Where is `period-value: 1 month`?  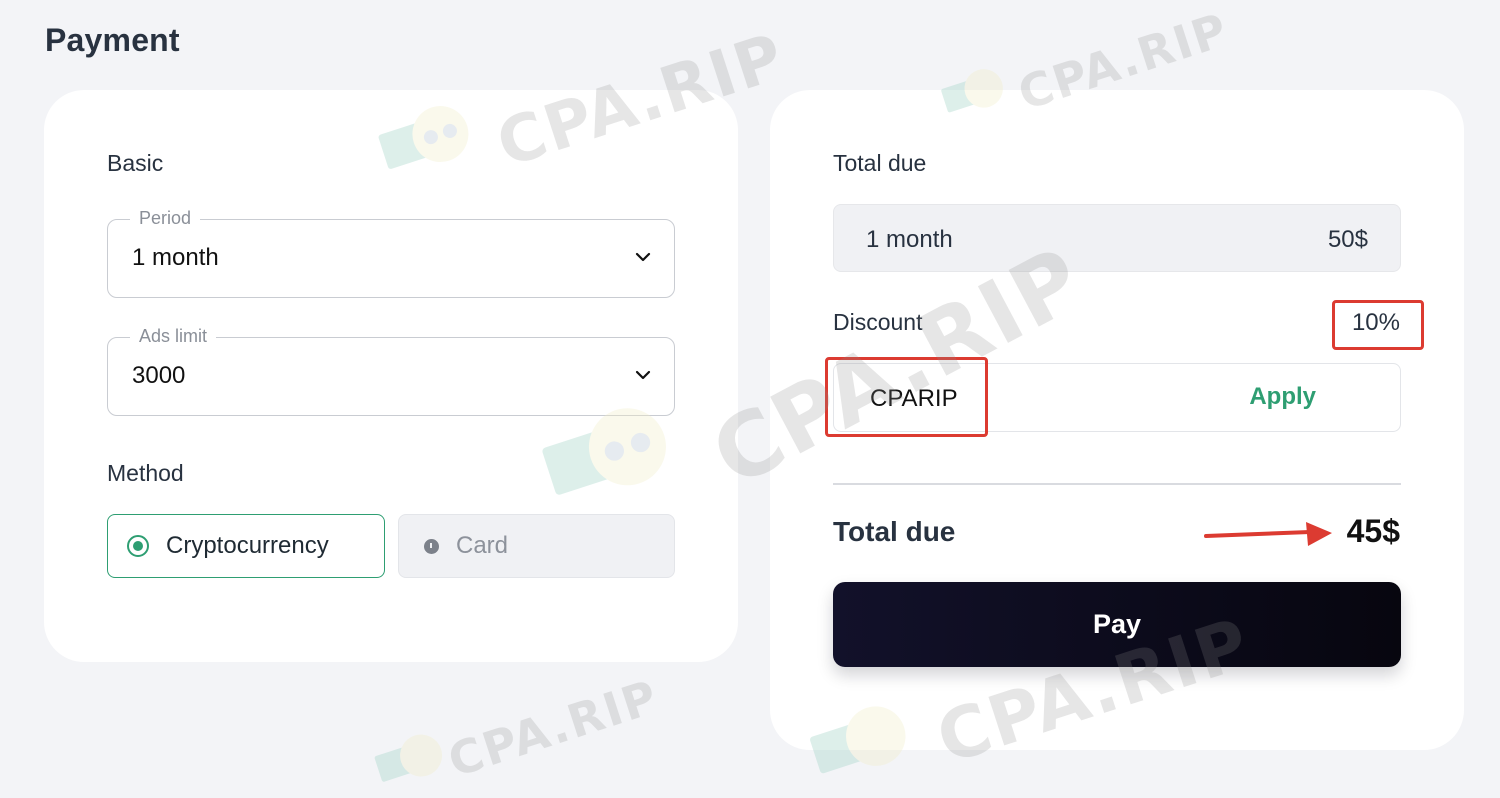 period-value: 1 month is located at coordinates (175, 257).